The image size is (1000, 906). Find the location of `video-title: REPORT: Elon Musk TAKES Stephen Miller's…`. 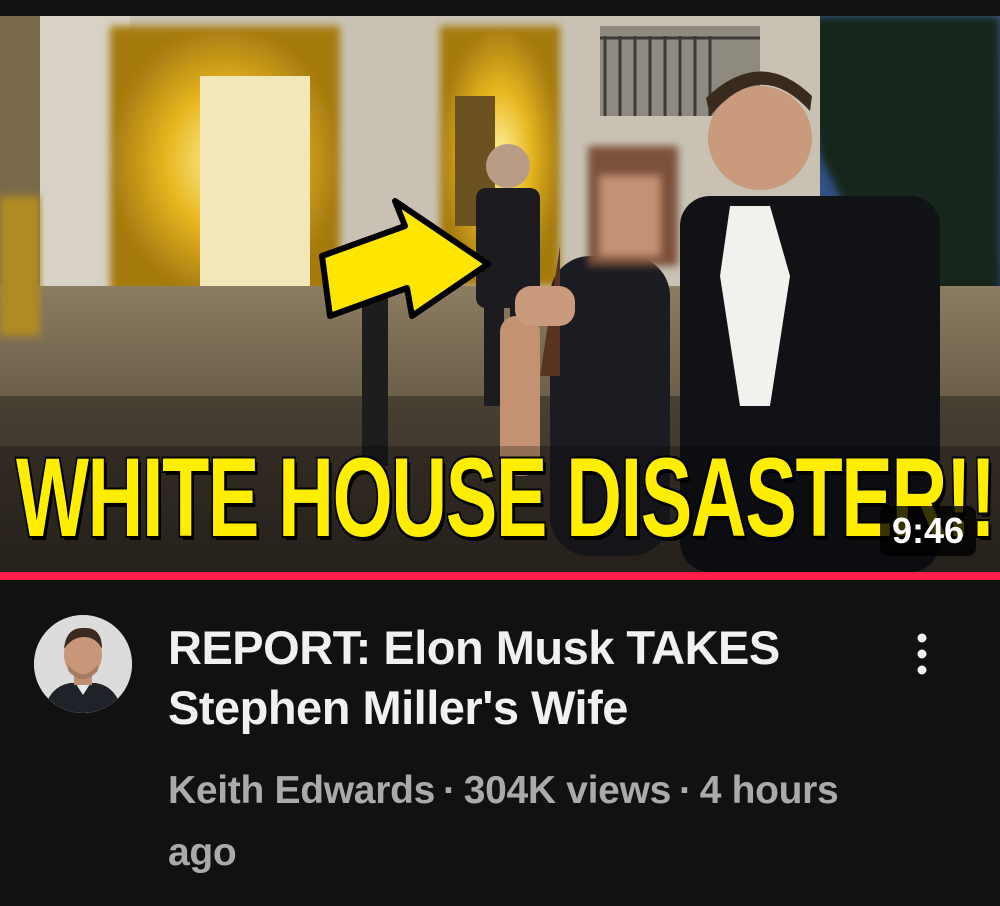

video-title: REPORT: Elon Musk TAKES Stephen Miller's… is located at coordinates (518, 678).